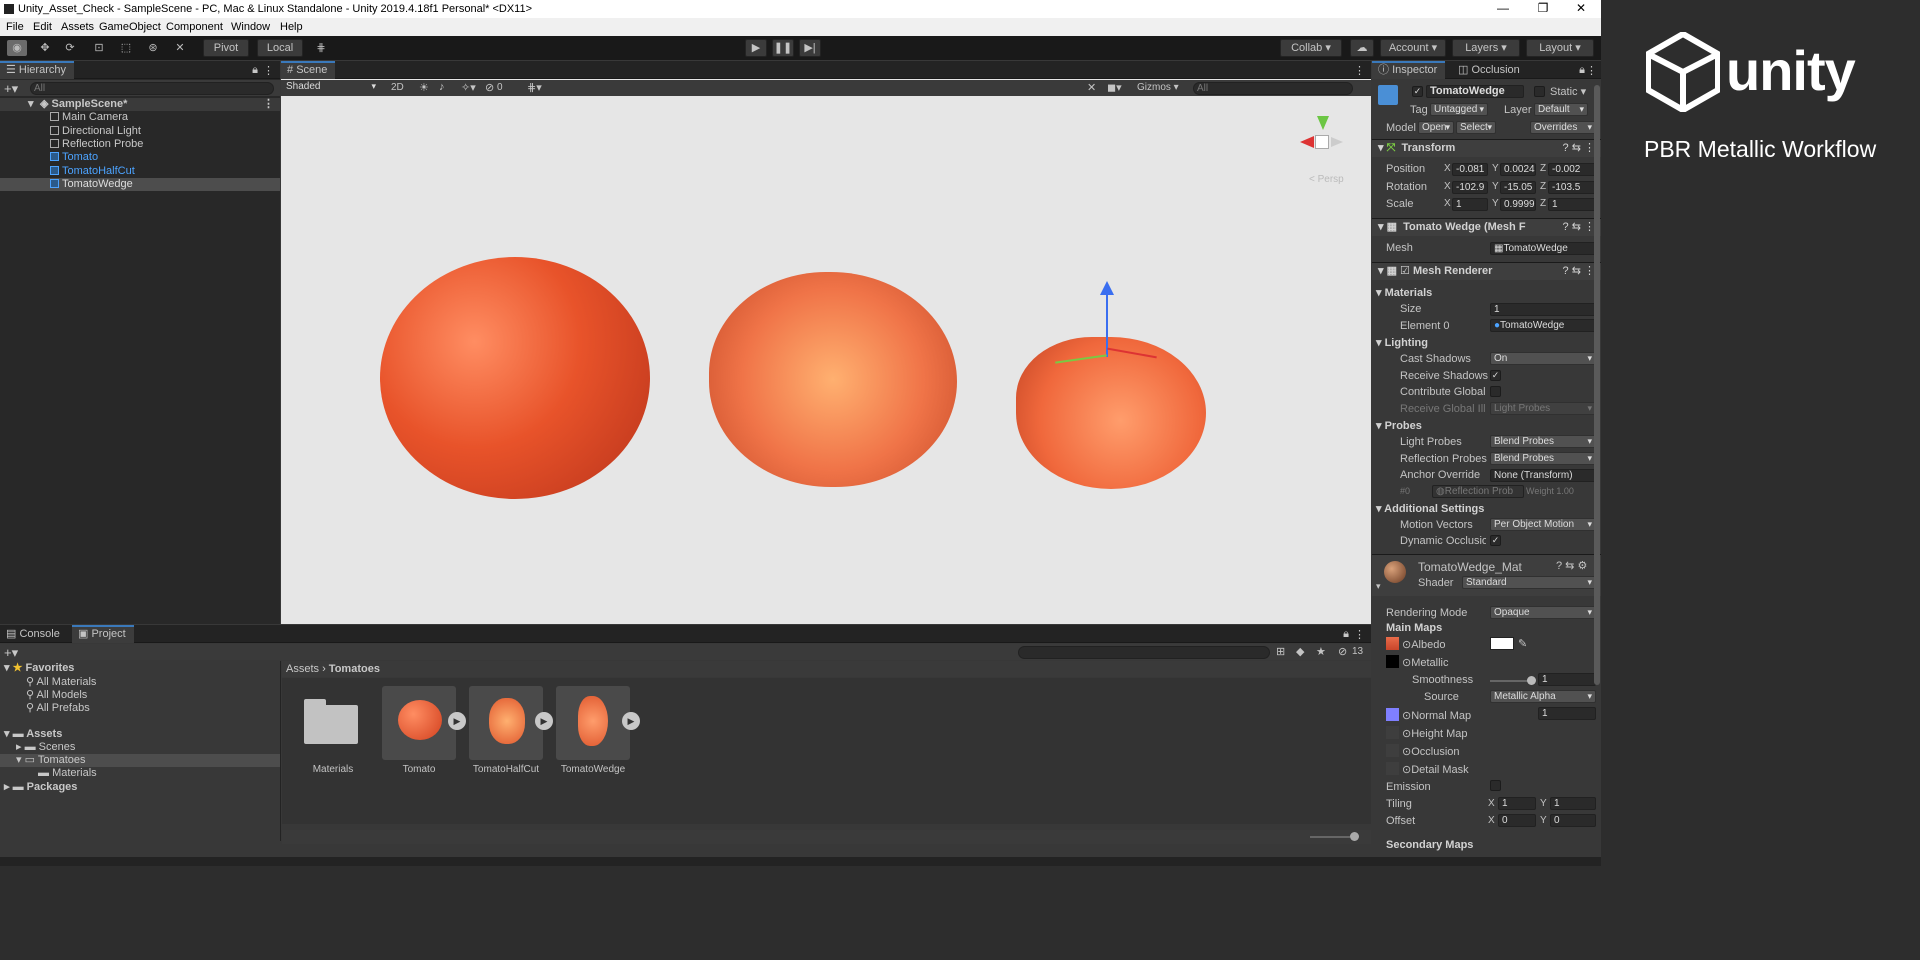 The height and width of the screenshot is (960, 1920). Describe the element at coordinates (1114, 87) in the screenshot. I see `camera-settings-icon: ◼▾` at that location.